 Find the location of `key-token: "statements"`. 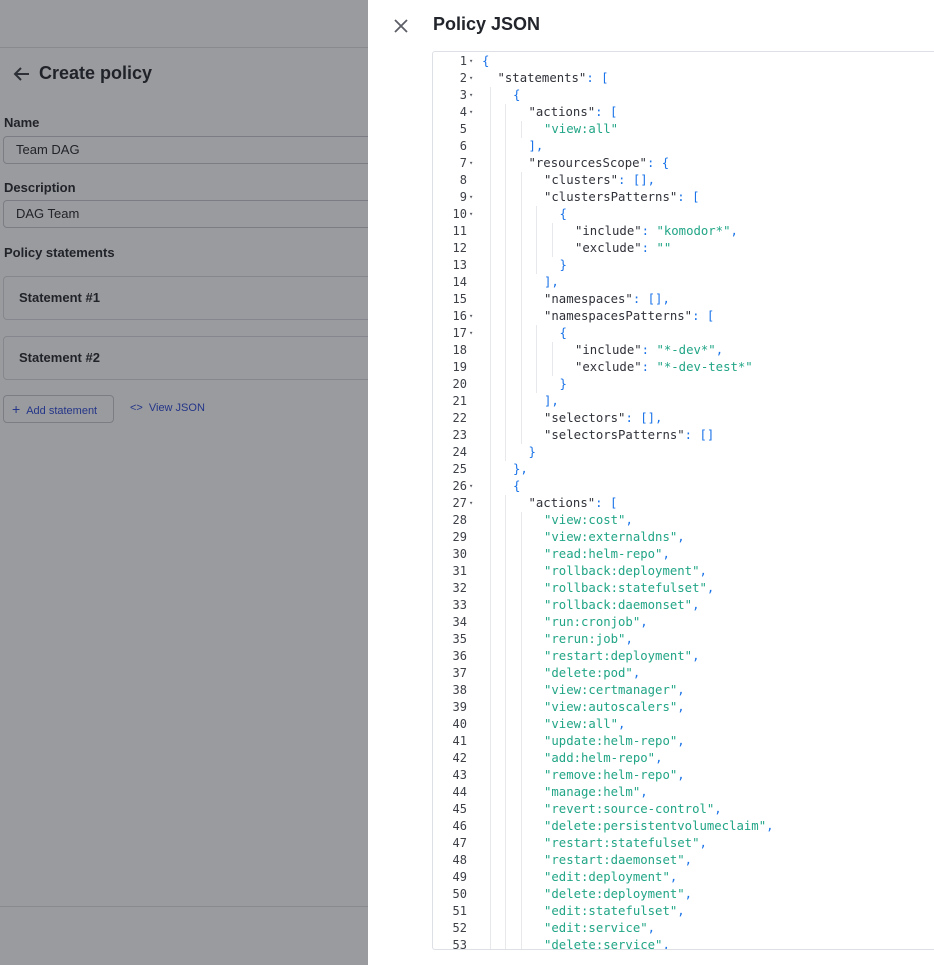

key-token: "statements" is located at coordinates (542, 78).